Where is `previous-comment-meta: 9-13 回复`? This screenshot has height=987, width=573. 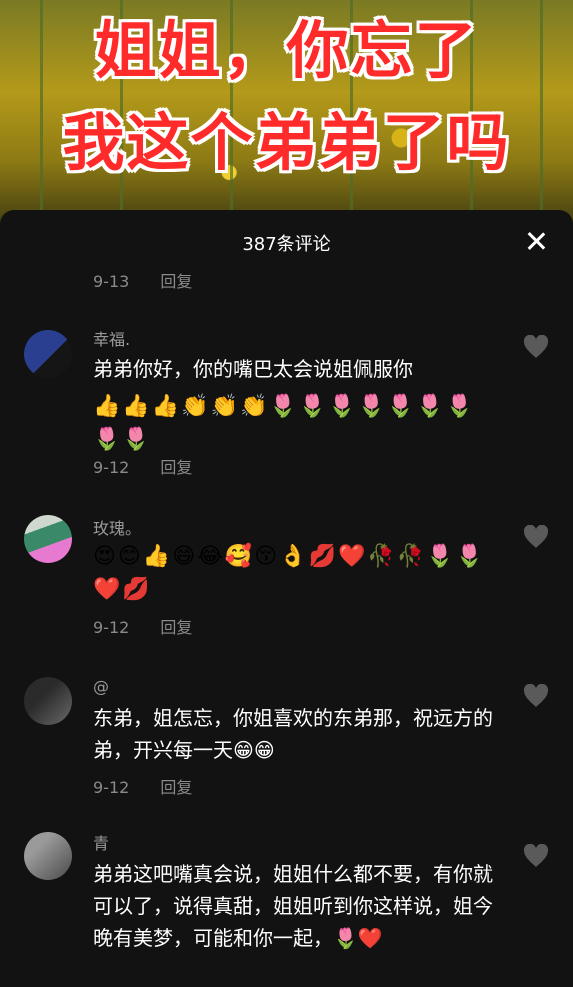 previous-comment-meta: 9-13 回复 is located at coordinates (142, 280).